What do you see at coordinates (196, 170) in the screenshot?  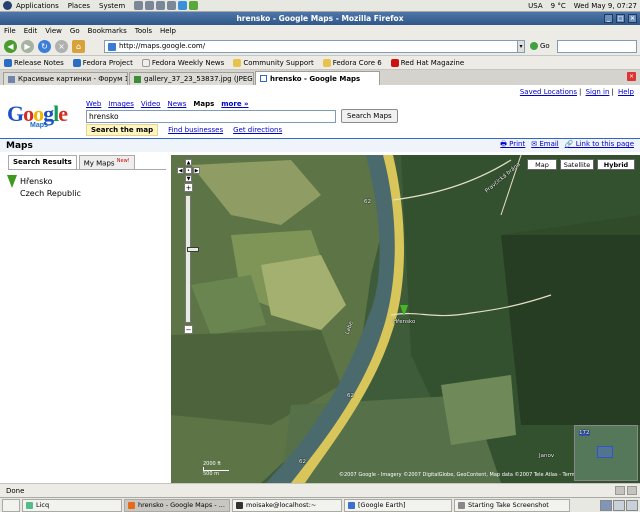 I see `pan-right-icon: ▶` at bounding box center [196, 170].